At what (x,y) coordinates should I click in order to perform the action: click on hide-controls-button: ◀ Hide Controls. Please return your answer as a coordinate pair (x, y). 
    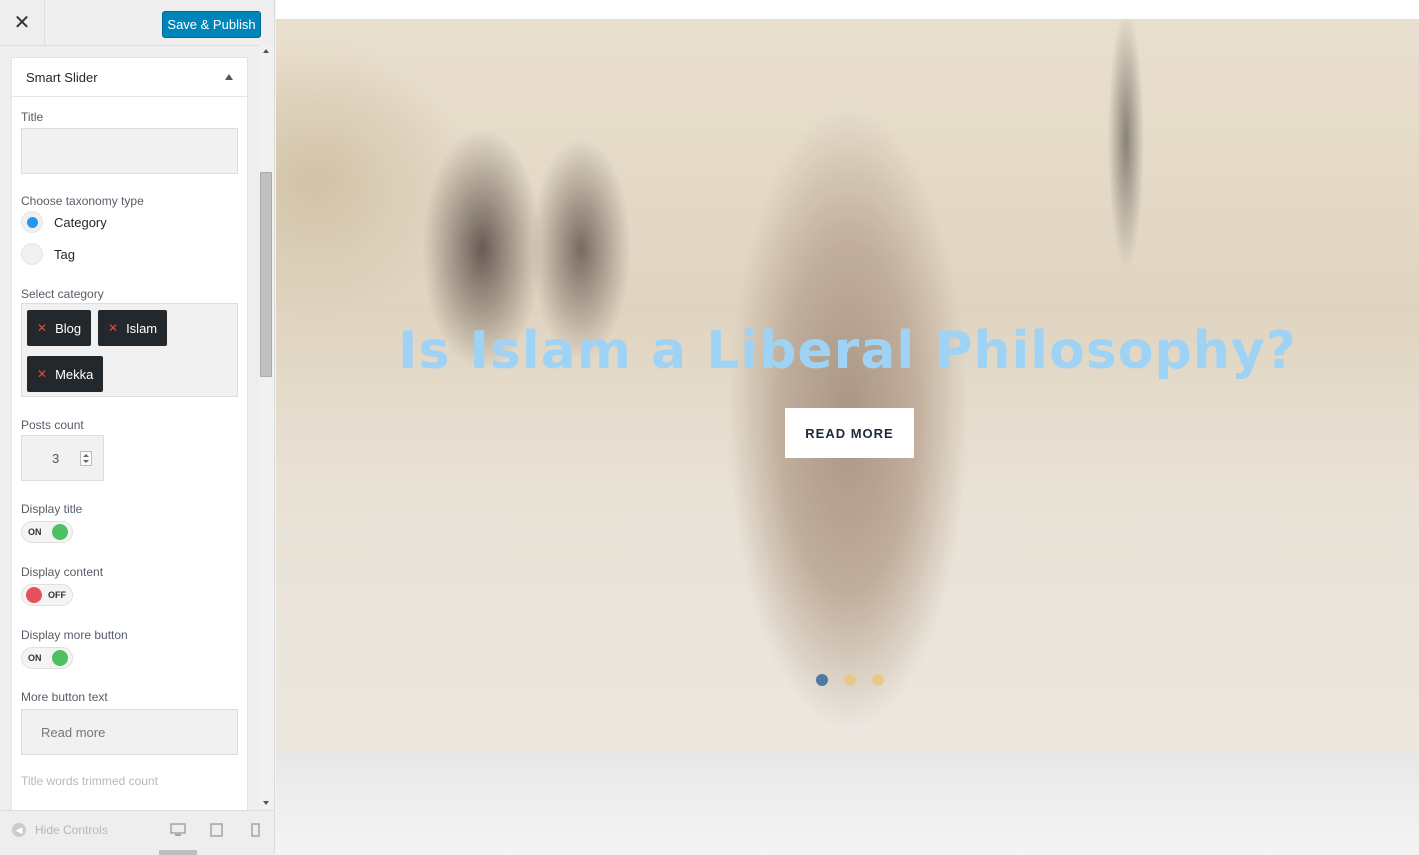
    Looking at the image, I should click on (60, 830).